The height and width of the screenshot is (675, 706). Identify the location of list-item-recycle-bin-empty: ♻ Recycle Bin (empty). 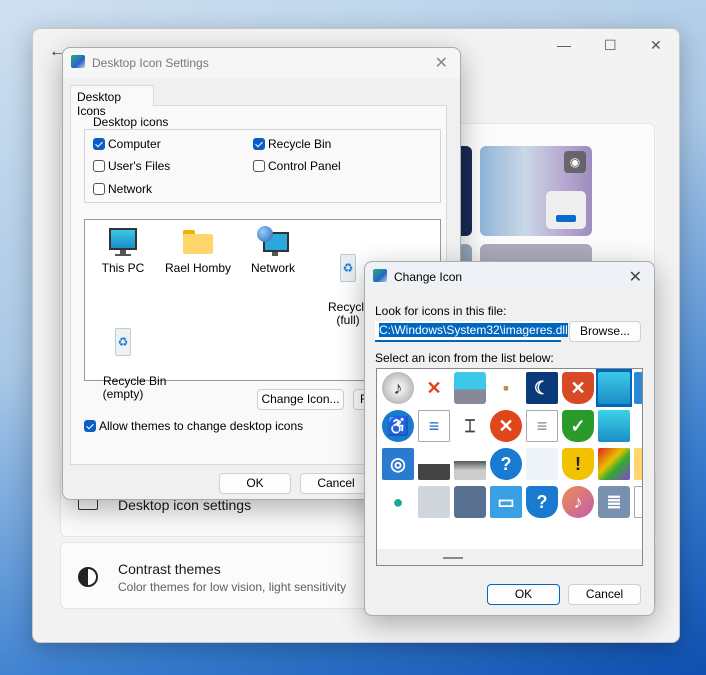
(124, 350).